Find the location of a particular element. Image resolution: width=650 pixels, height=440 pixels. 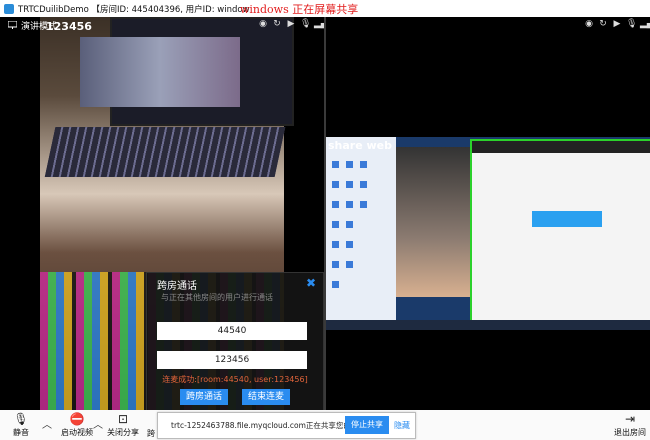

exit-icon: ⇥ is located at coordinates (630, 419).